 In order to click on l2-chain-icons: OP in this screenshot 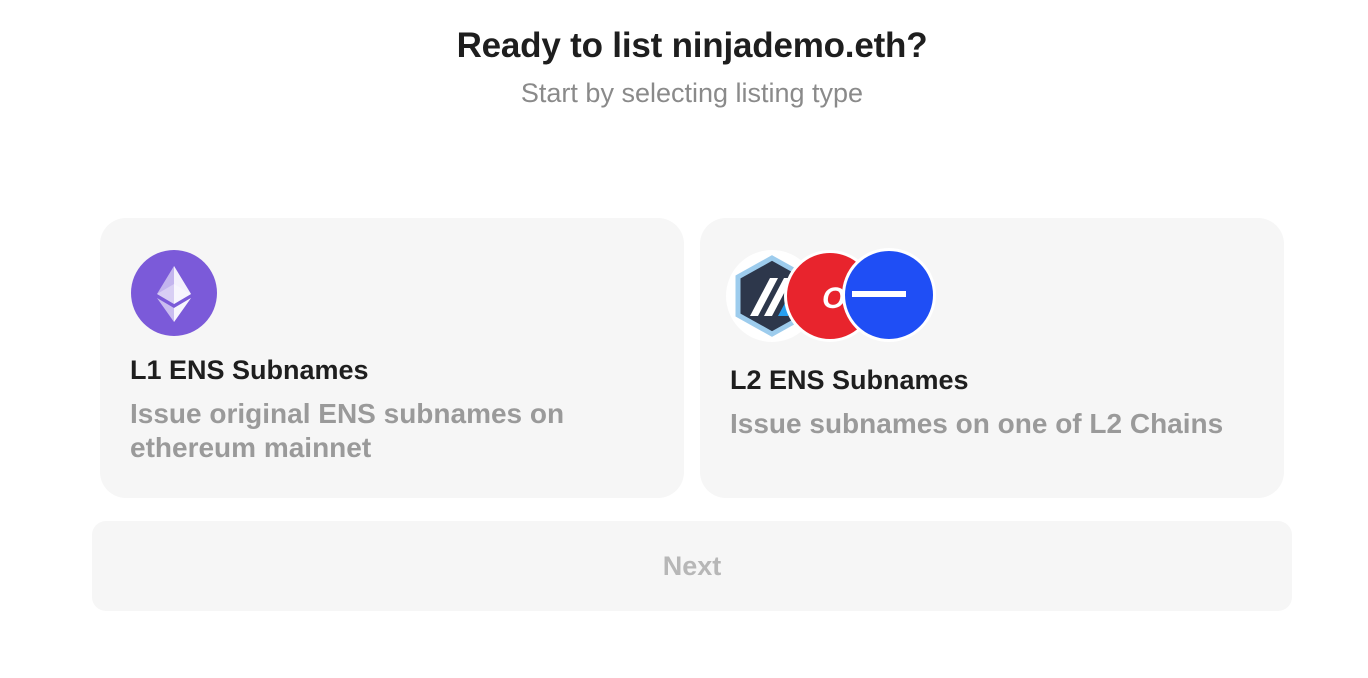, I will do `click(836, 298)`.